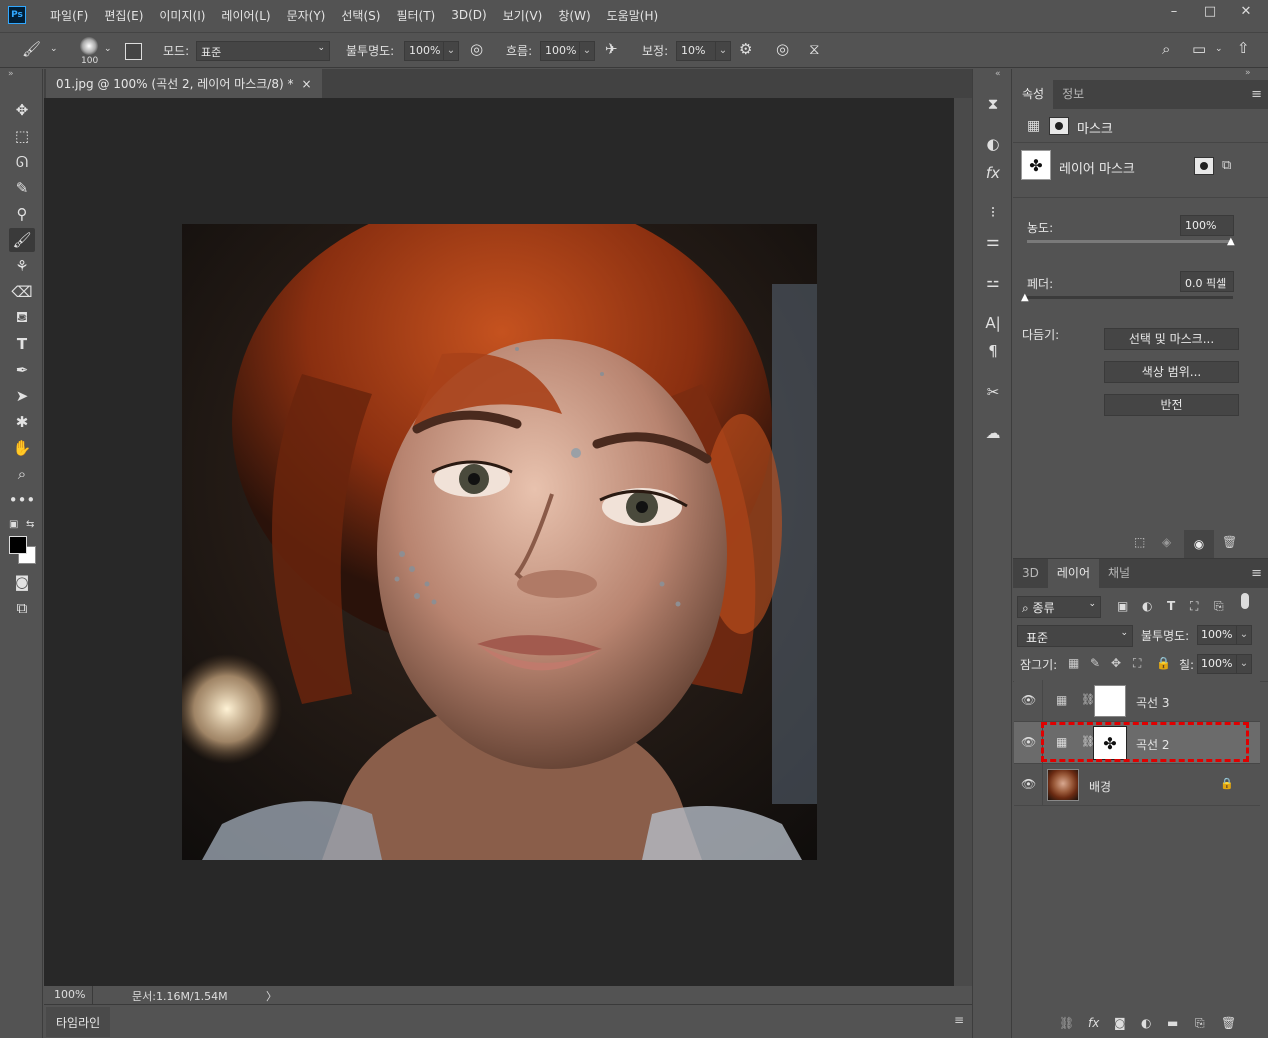 This screenshot has width=1268, height=1038. I want to click on layer-row-curves-3: 👁 ▦ ⛓ 곡선 3, so click(1137, 701).